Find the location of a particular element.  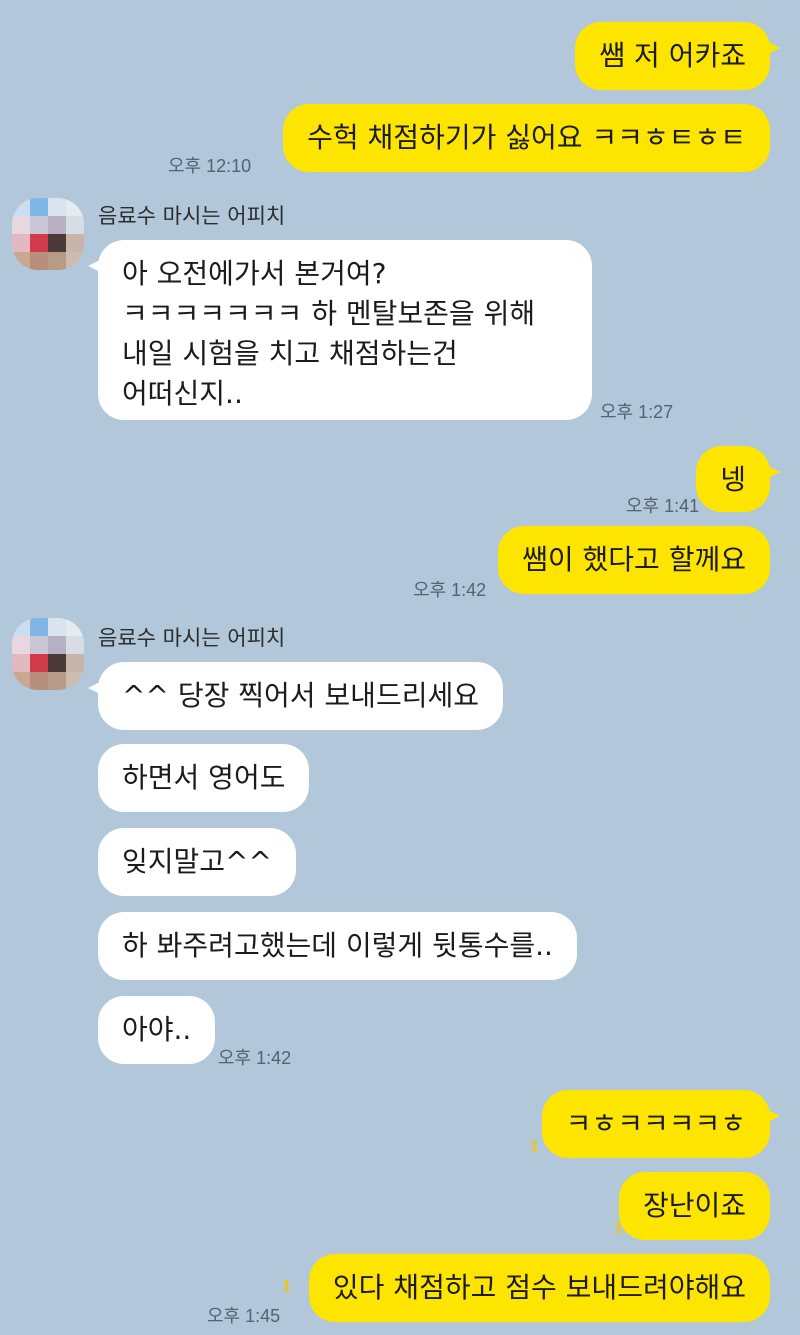

message-timestamp: 오후 12:10 is located at coordinates (210, 166).